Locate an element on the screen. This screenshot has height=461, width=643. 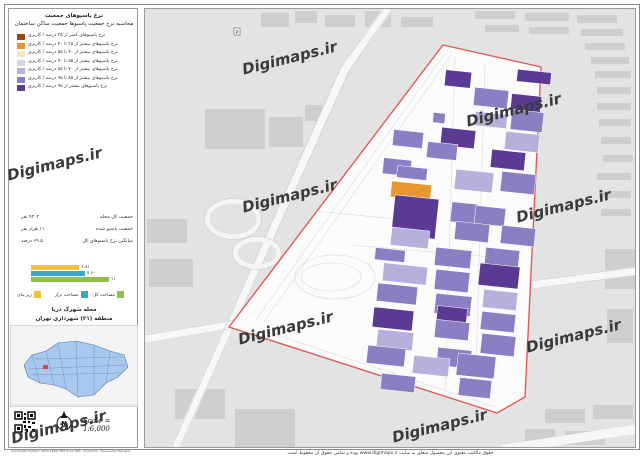
stat-value: ۶۹.۵ درصد is located at coordinates (32, 241).